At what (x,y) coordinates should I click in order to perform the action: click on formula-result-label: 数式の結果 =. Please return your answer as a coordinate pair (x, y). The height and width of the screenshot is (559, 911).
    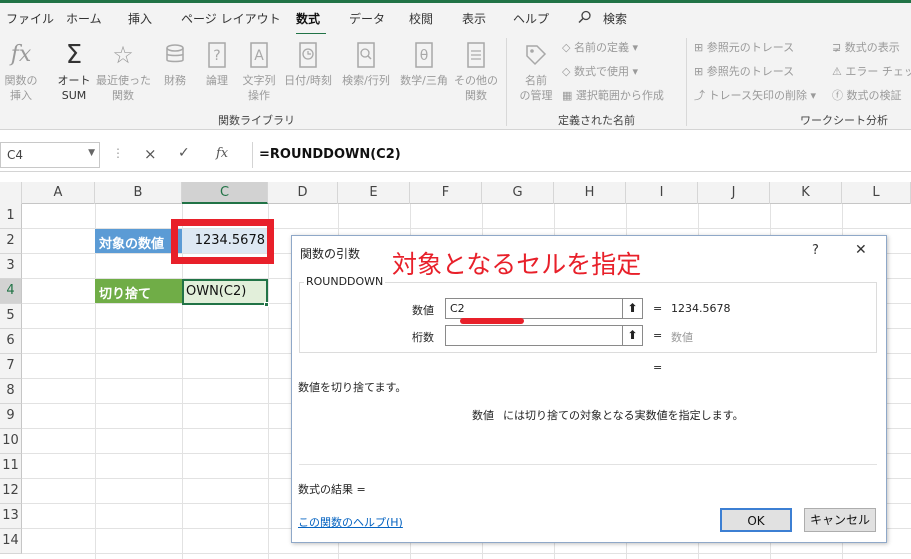
    Looking at the image, I should click on (332, 489).